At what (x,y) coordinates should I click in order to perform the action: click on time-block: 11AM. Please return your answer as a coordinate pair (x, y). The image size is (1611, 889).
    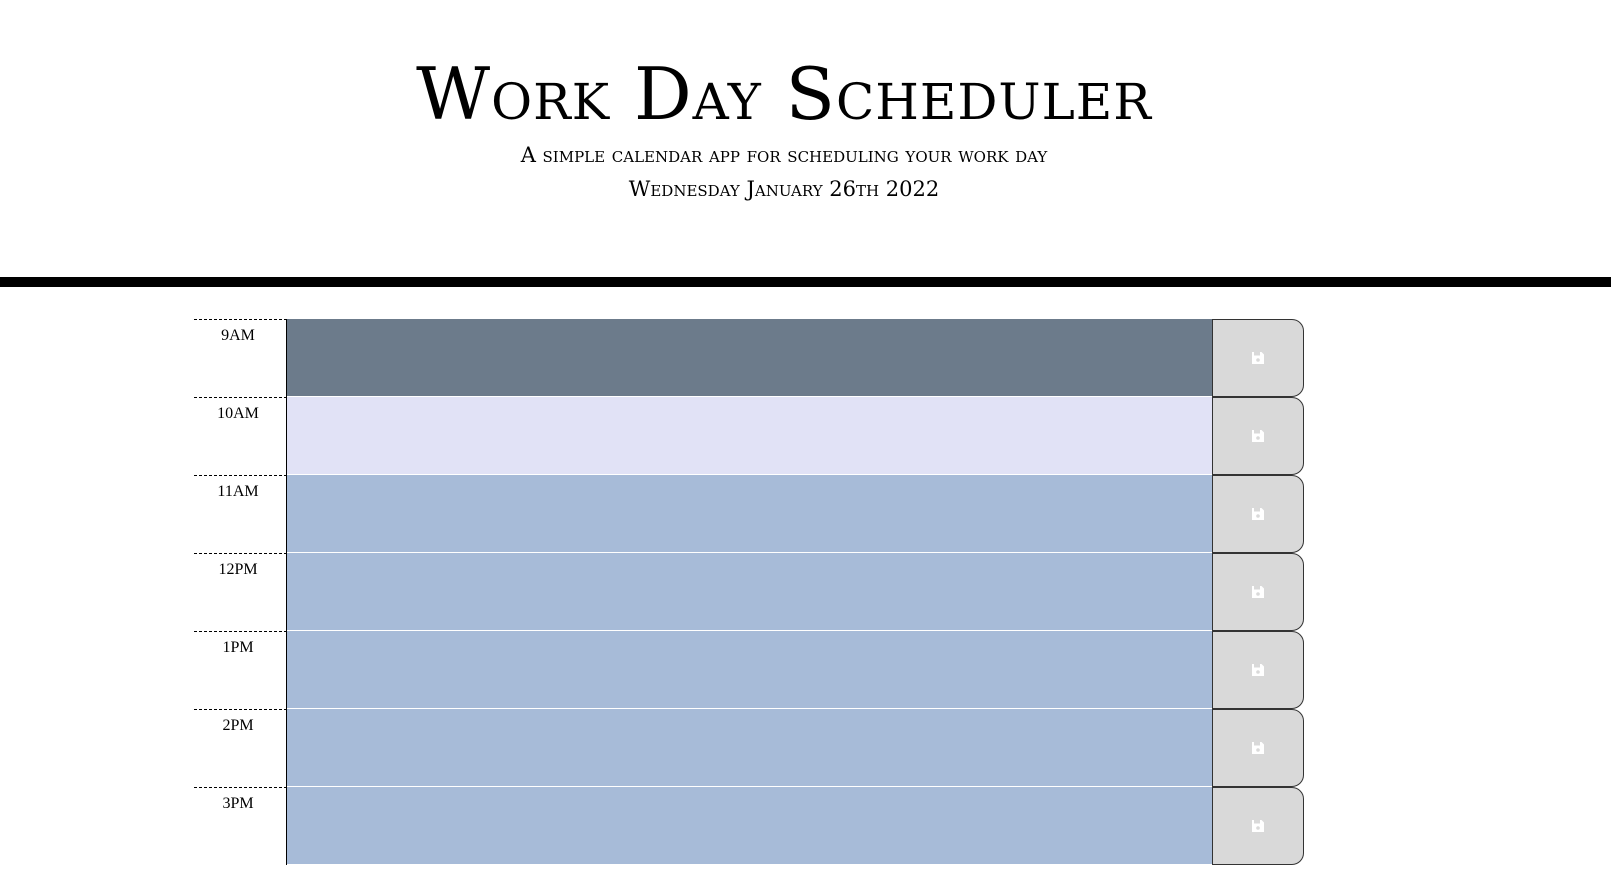
    Looking at the image, I should click on (750, 514).